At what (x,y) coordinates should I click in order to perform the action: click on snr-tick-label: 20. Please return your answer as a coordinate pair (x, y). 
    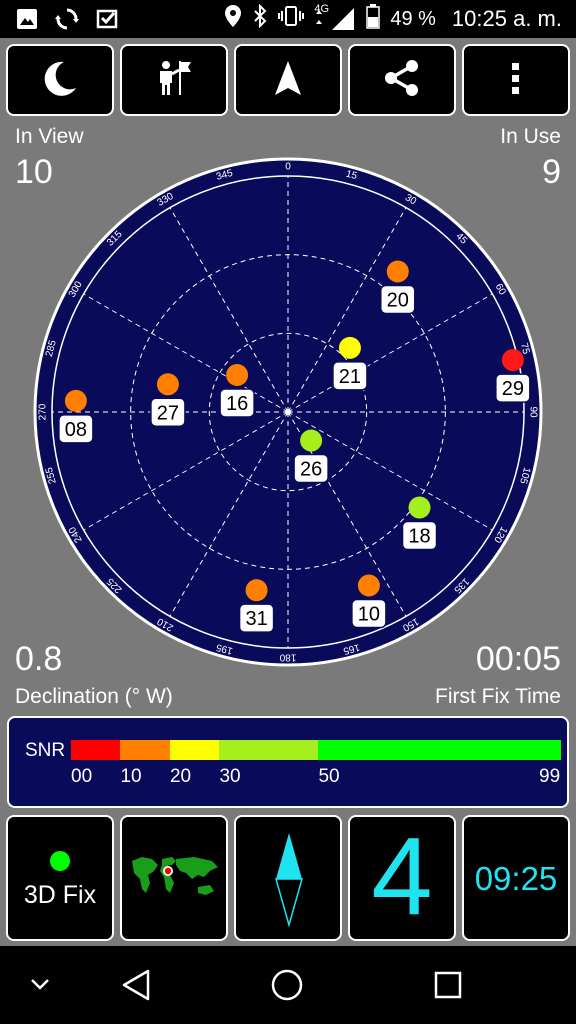
    Looking at the image, I should click on (180, 776).